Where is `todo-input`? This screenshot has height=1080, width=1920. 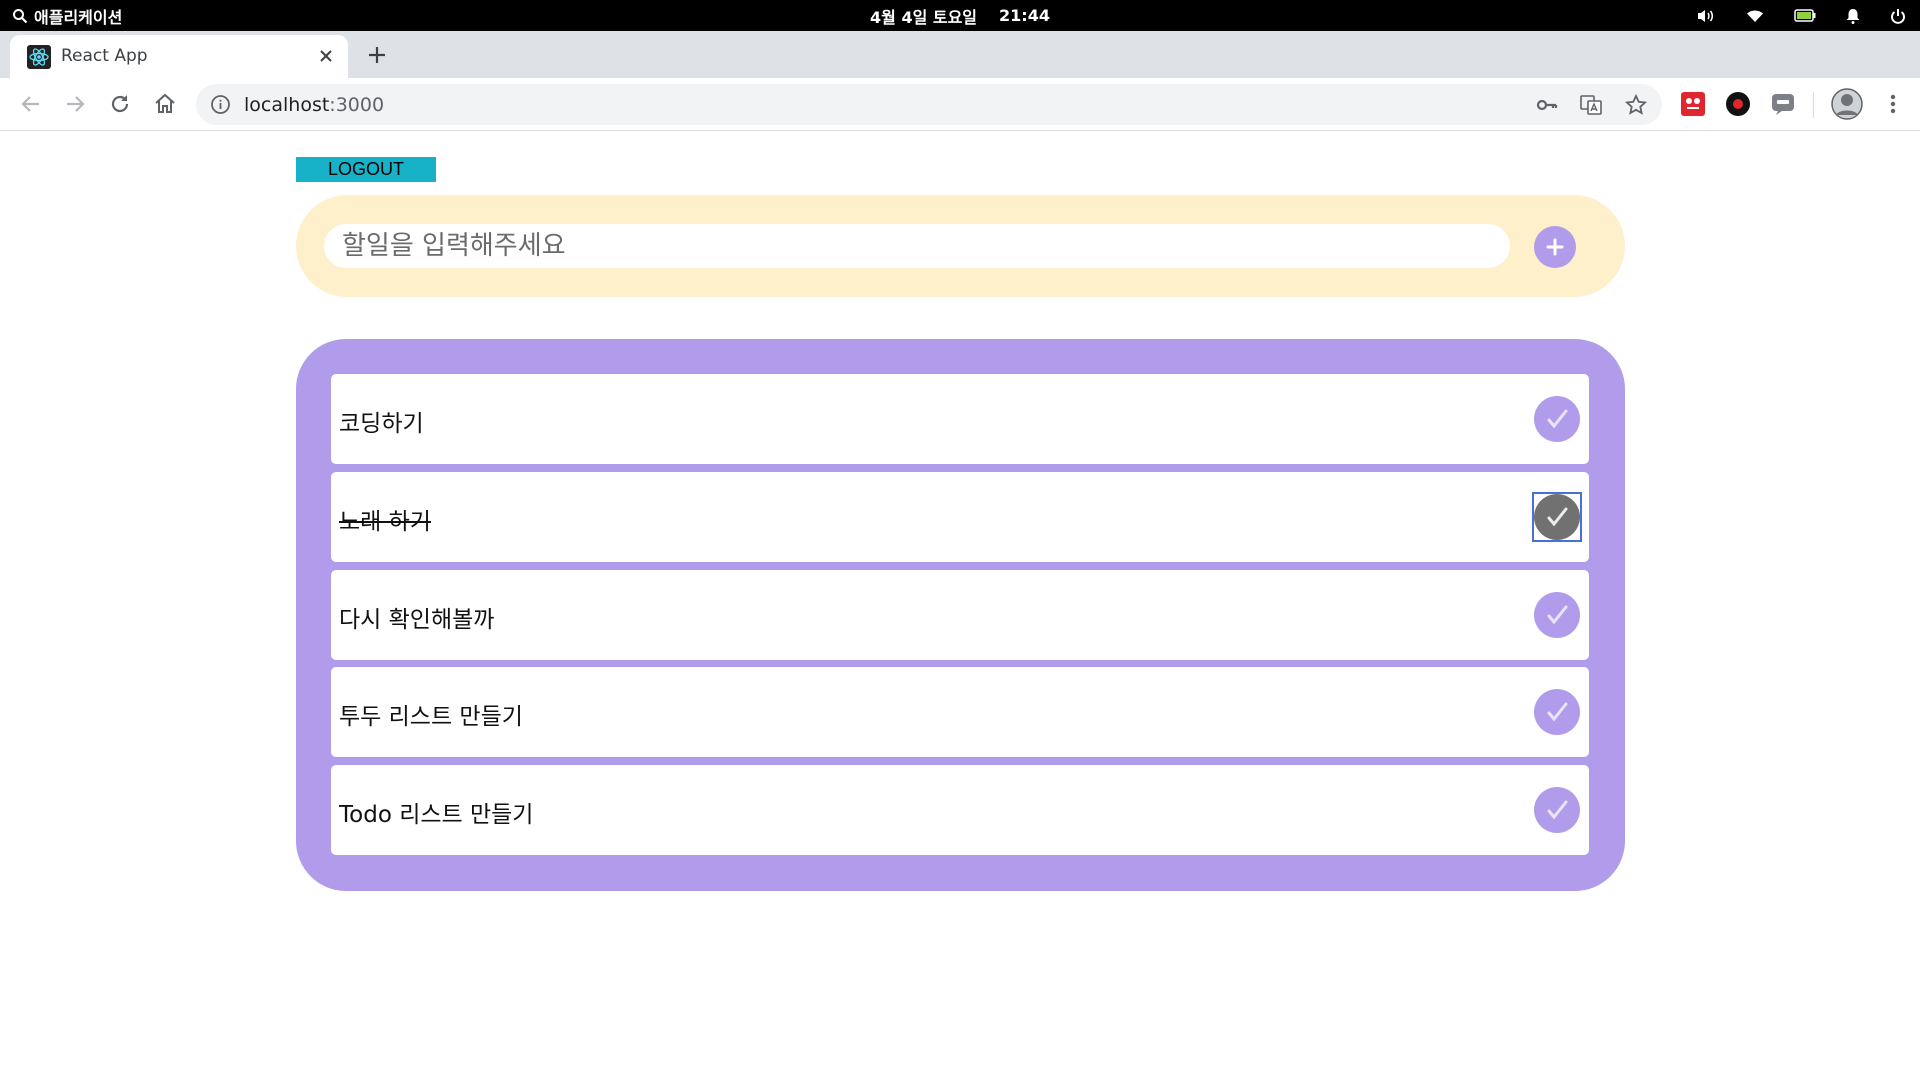 todo-input is located at coordinates (917, 246).